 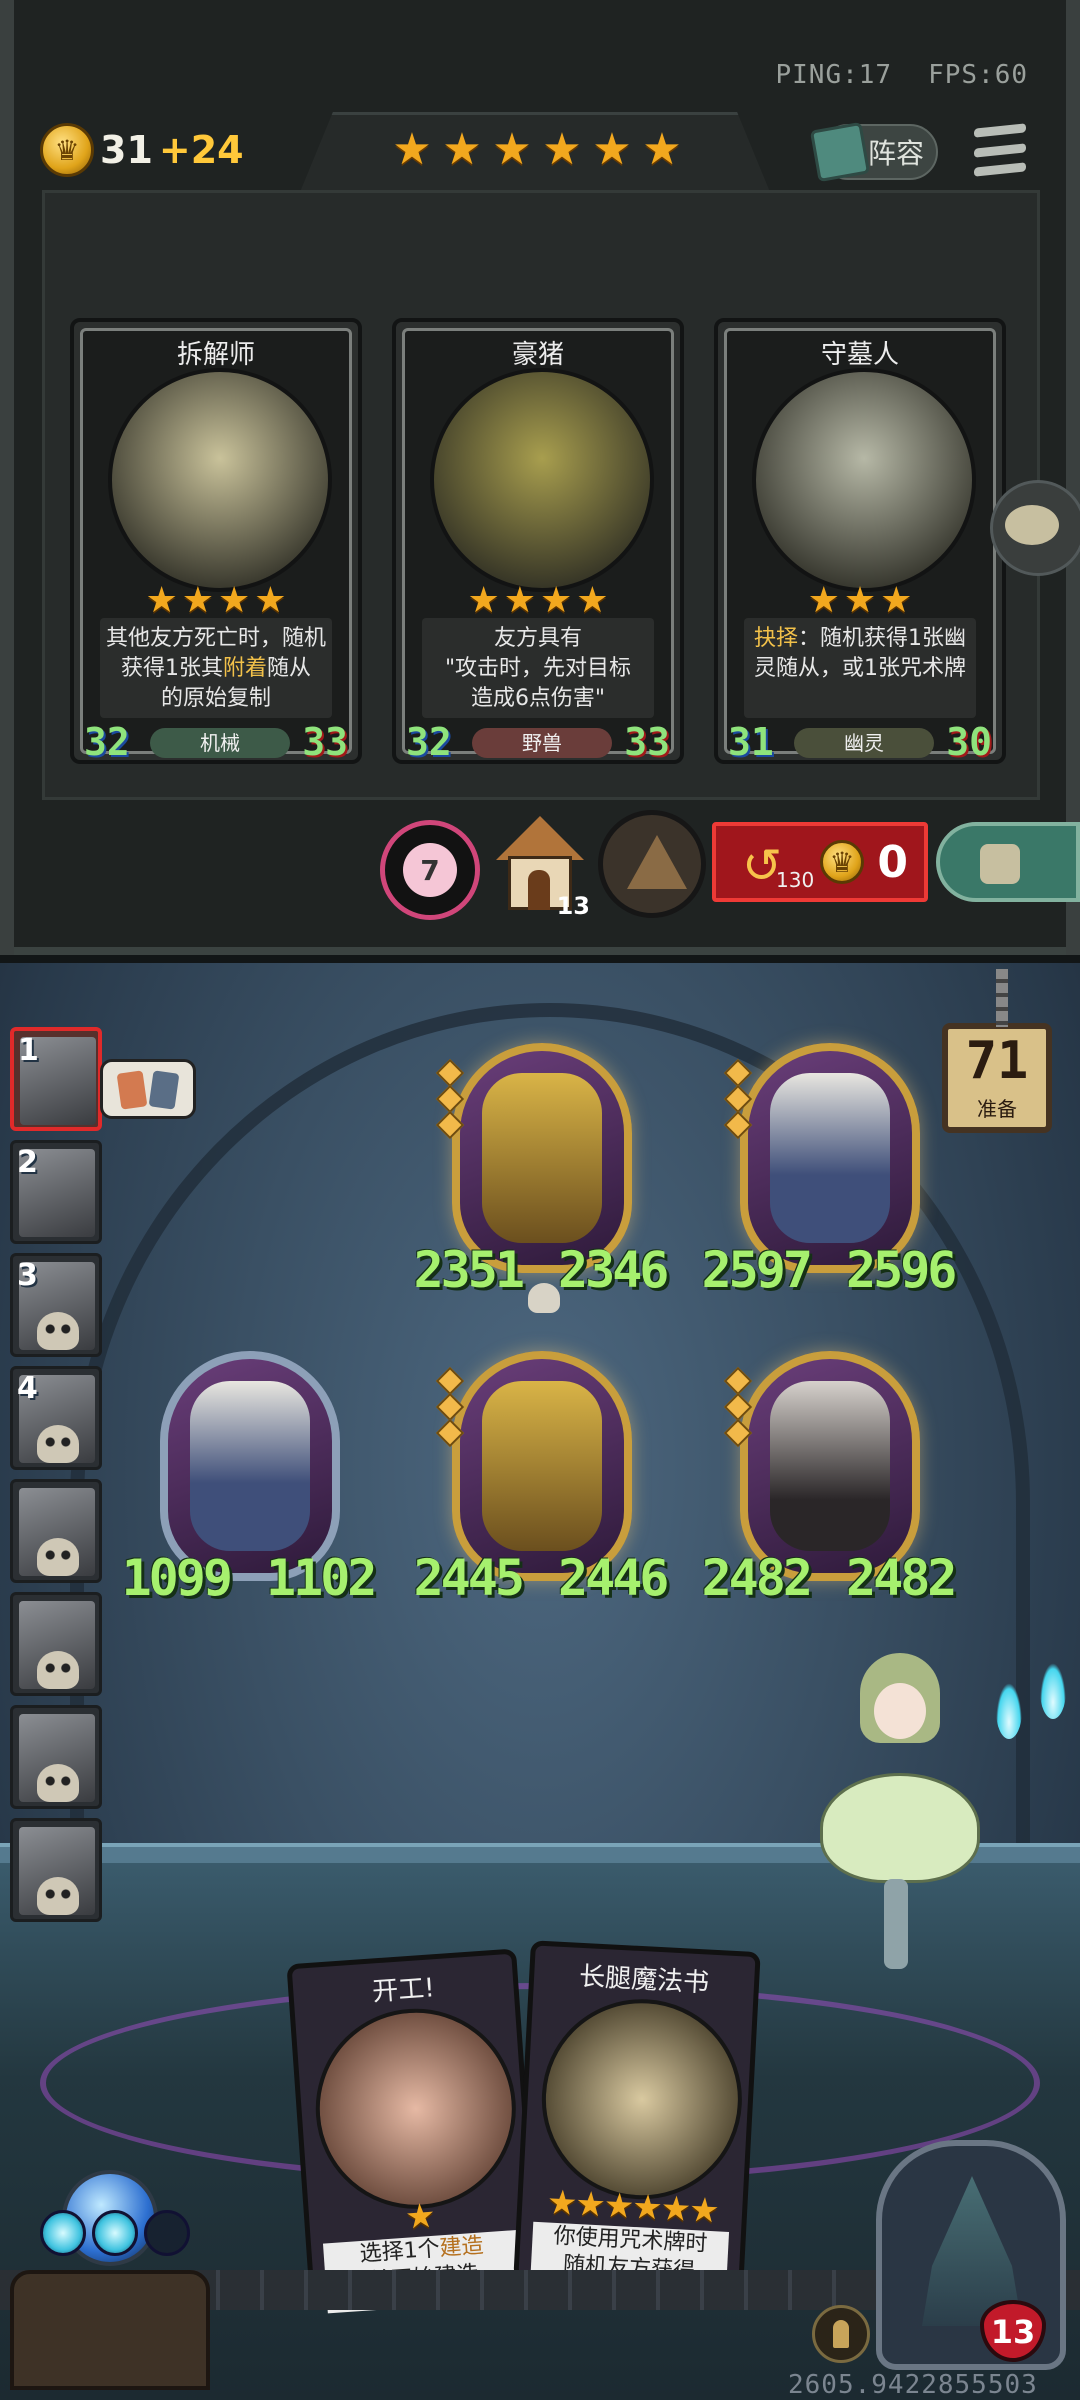 What do you see at coordinates (842, 862) in the screenshot?
I see `refresh-coin-icon` at bounding box center [842, 862].